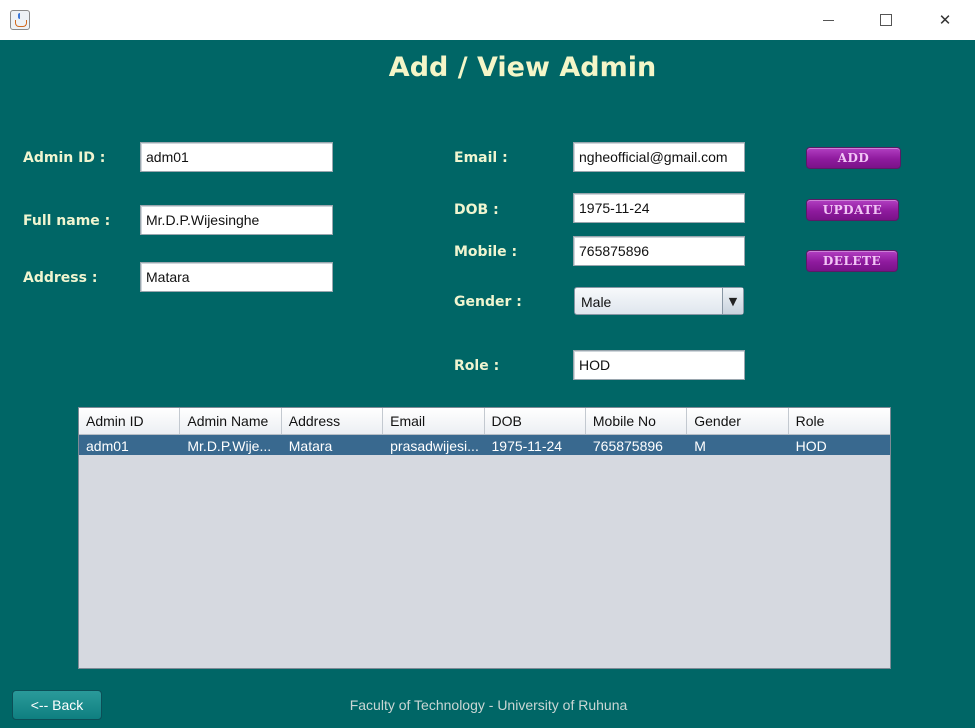 The image size is (975, 728). I want to click on dob-label: DOB :, so click(476, 210).